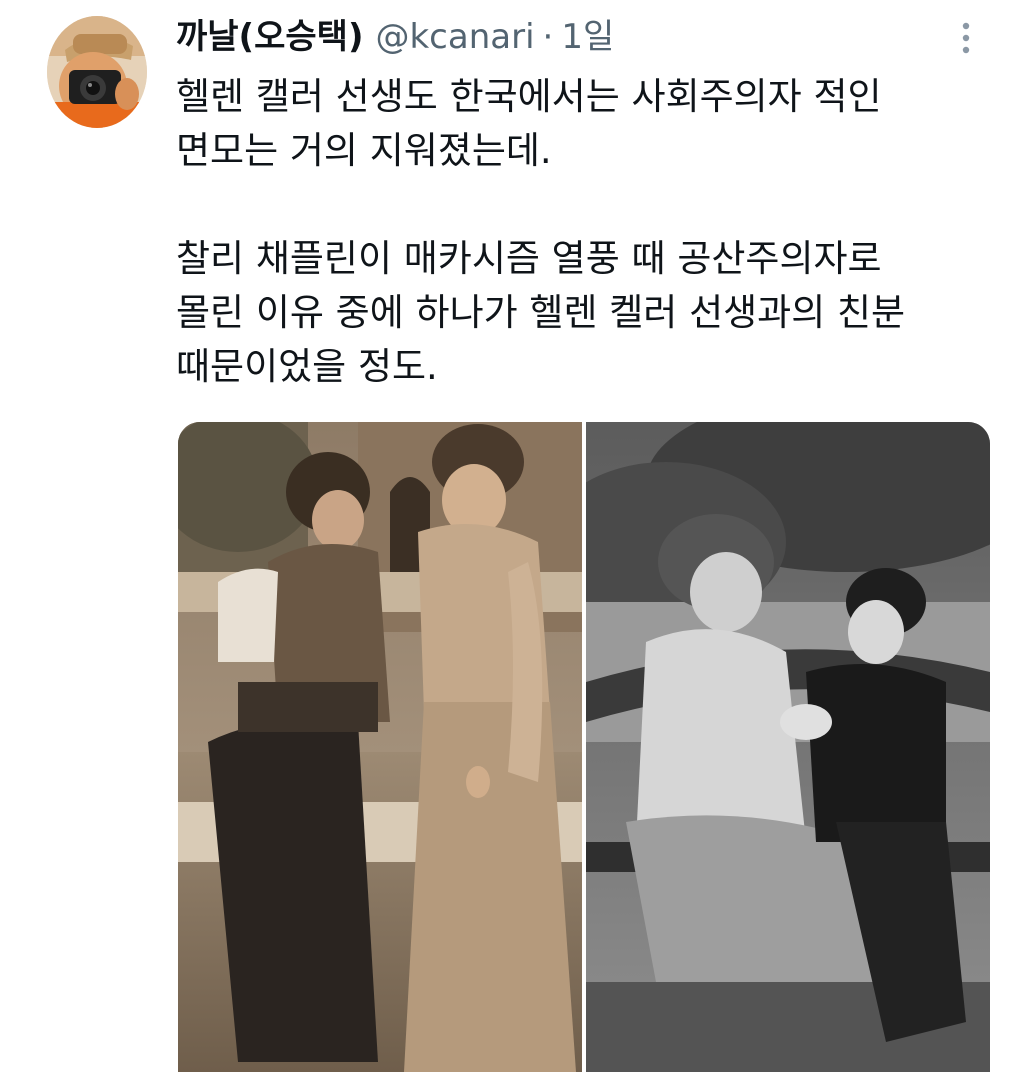  What do you see at coordinates (269, 37) in the screenshot?
I see `author-display-name: 까날(오승택)` at bounding box center [269, 37].